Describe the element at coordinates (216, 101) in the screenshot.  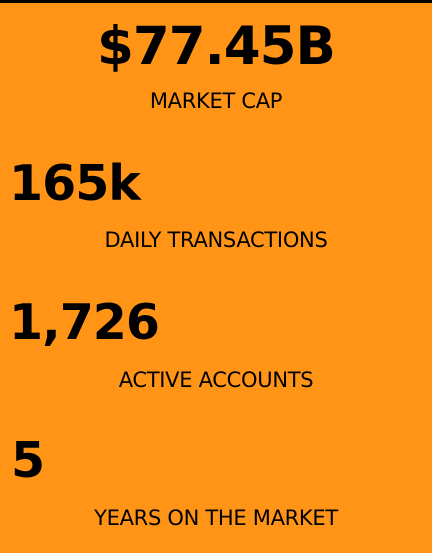
I see `stat-label: MARKET CAP` at that location.